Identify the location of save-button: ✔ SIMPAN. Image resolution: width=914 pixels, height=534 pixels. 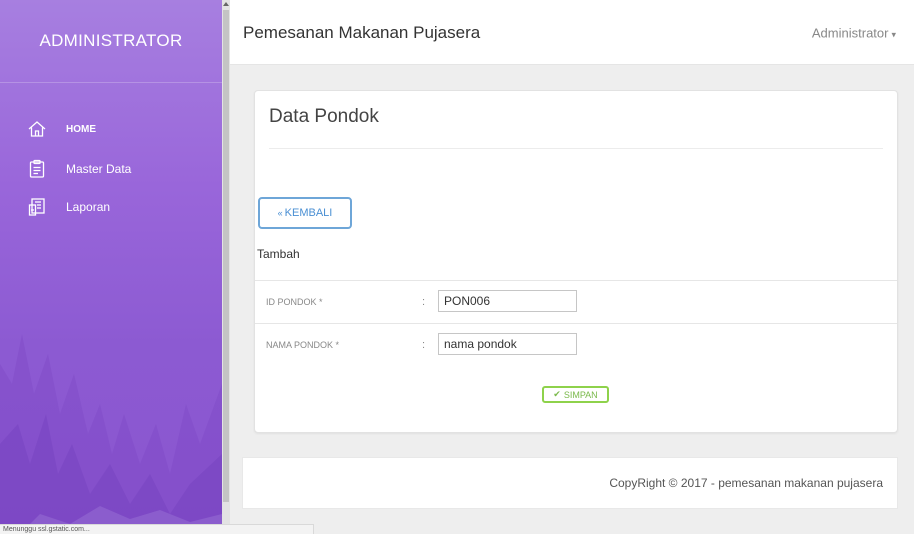
(575, 394).